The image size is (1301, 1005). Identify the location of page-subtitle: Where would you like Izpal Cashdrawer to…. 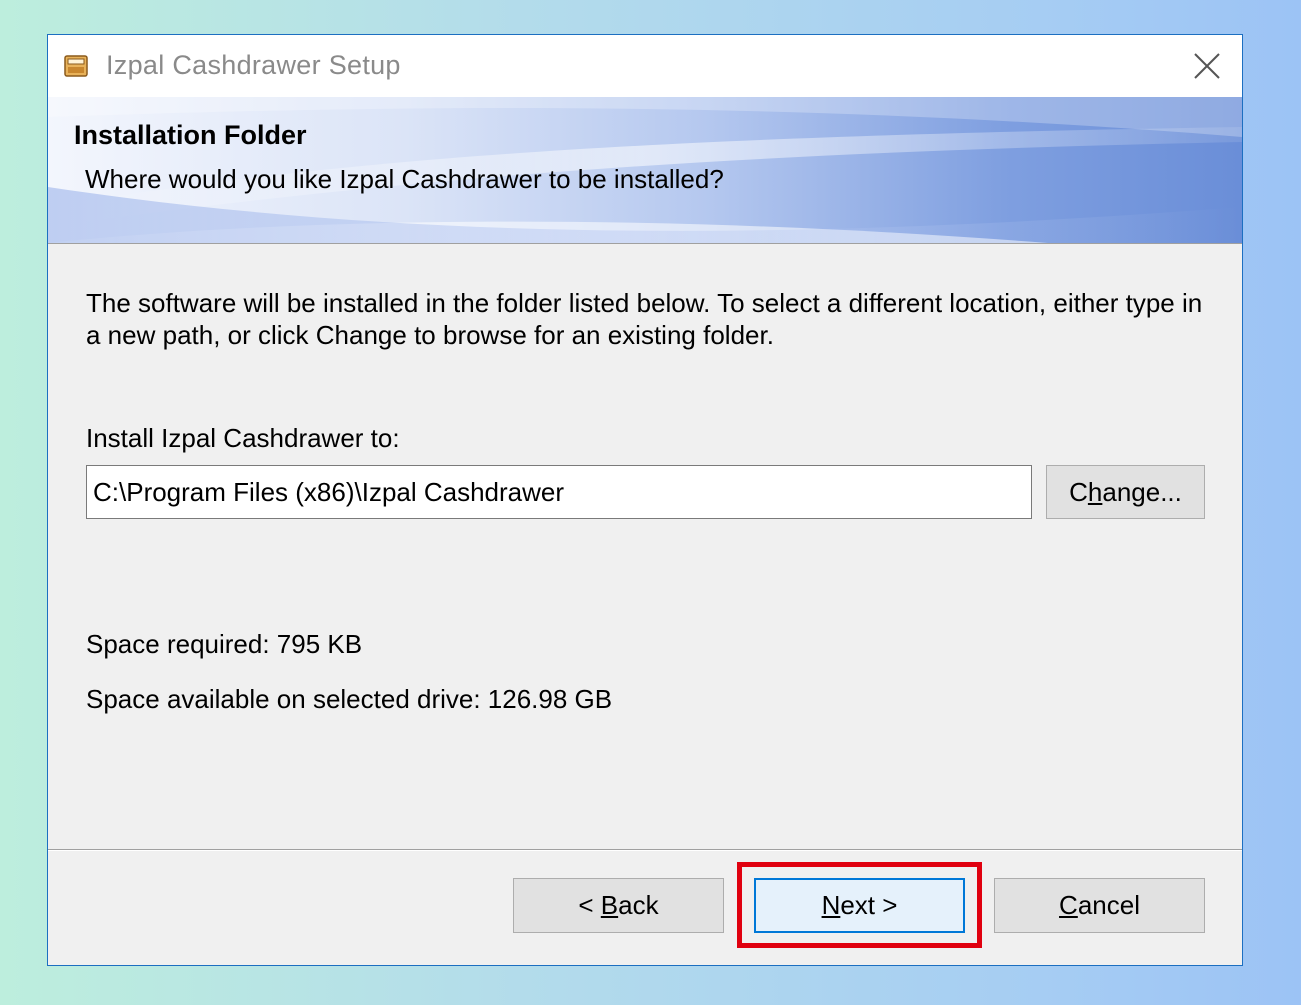
(404, 179).